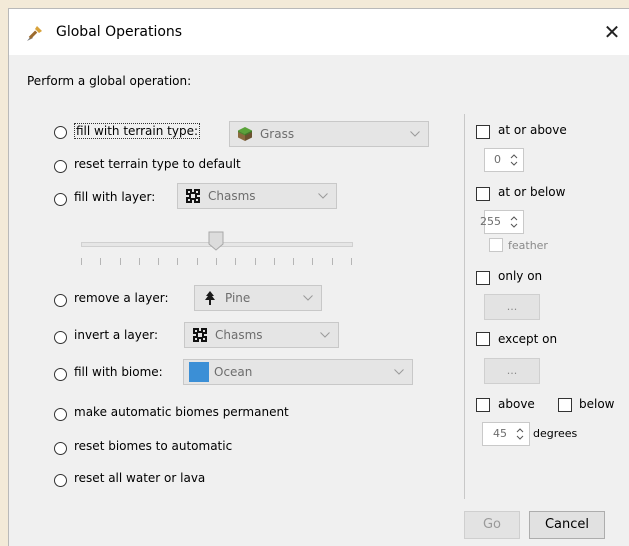 Image resolution: width=629 pixels, height=546 pixels. I want to click on invert-layer-value: Chasms, so click(239, 335).